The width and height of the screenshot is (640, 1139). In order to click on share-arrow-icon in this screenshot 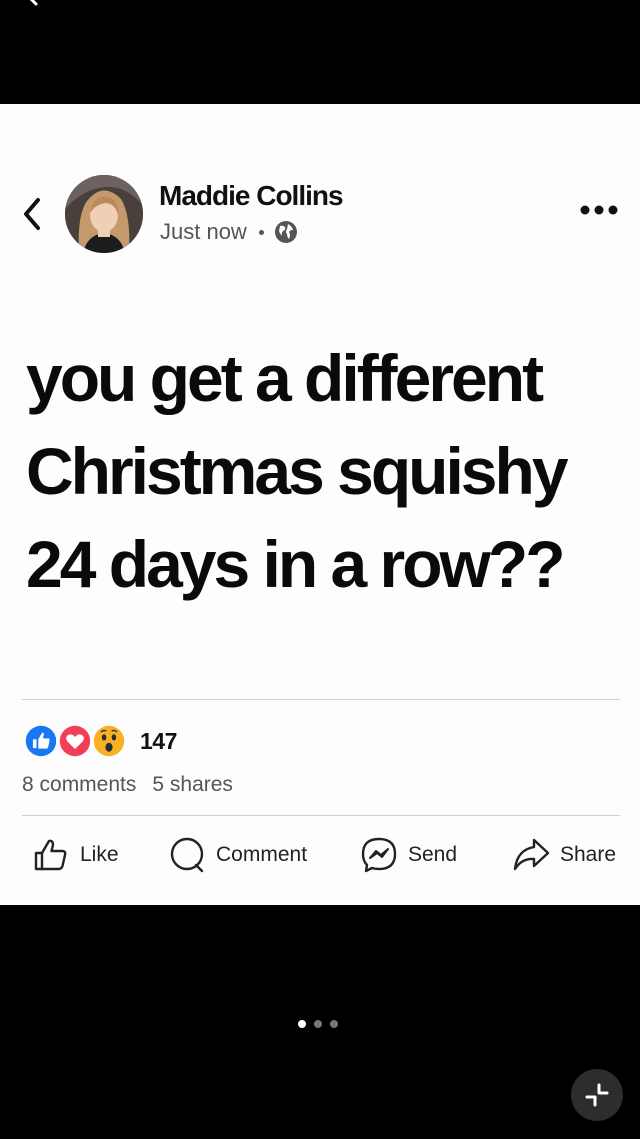, I will do `click(531, 854)`.